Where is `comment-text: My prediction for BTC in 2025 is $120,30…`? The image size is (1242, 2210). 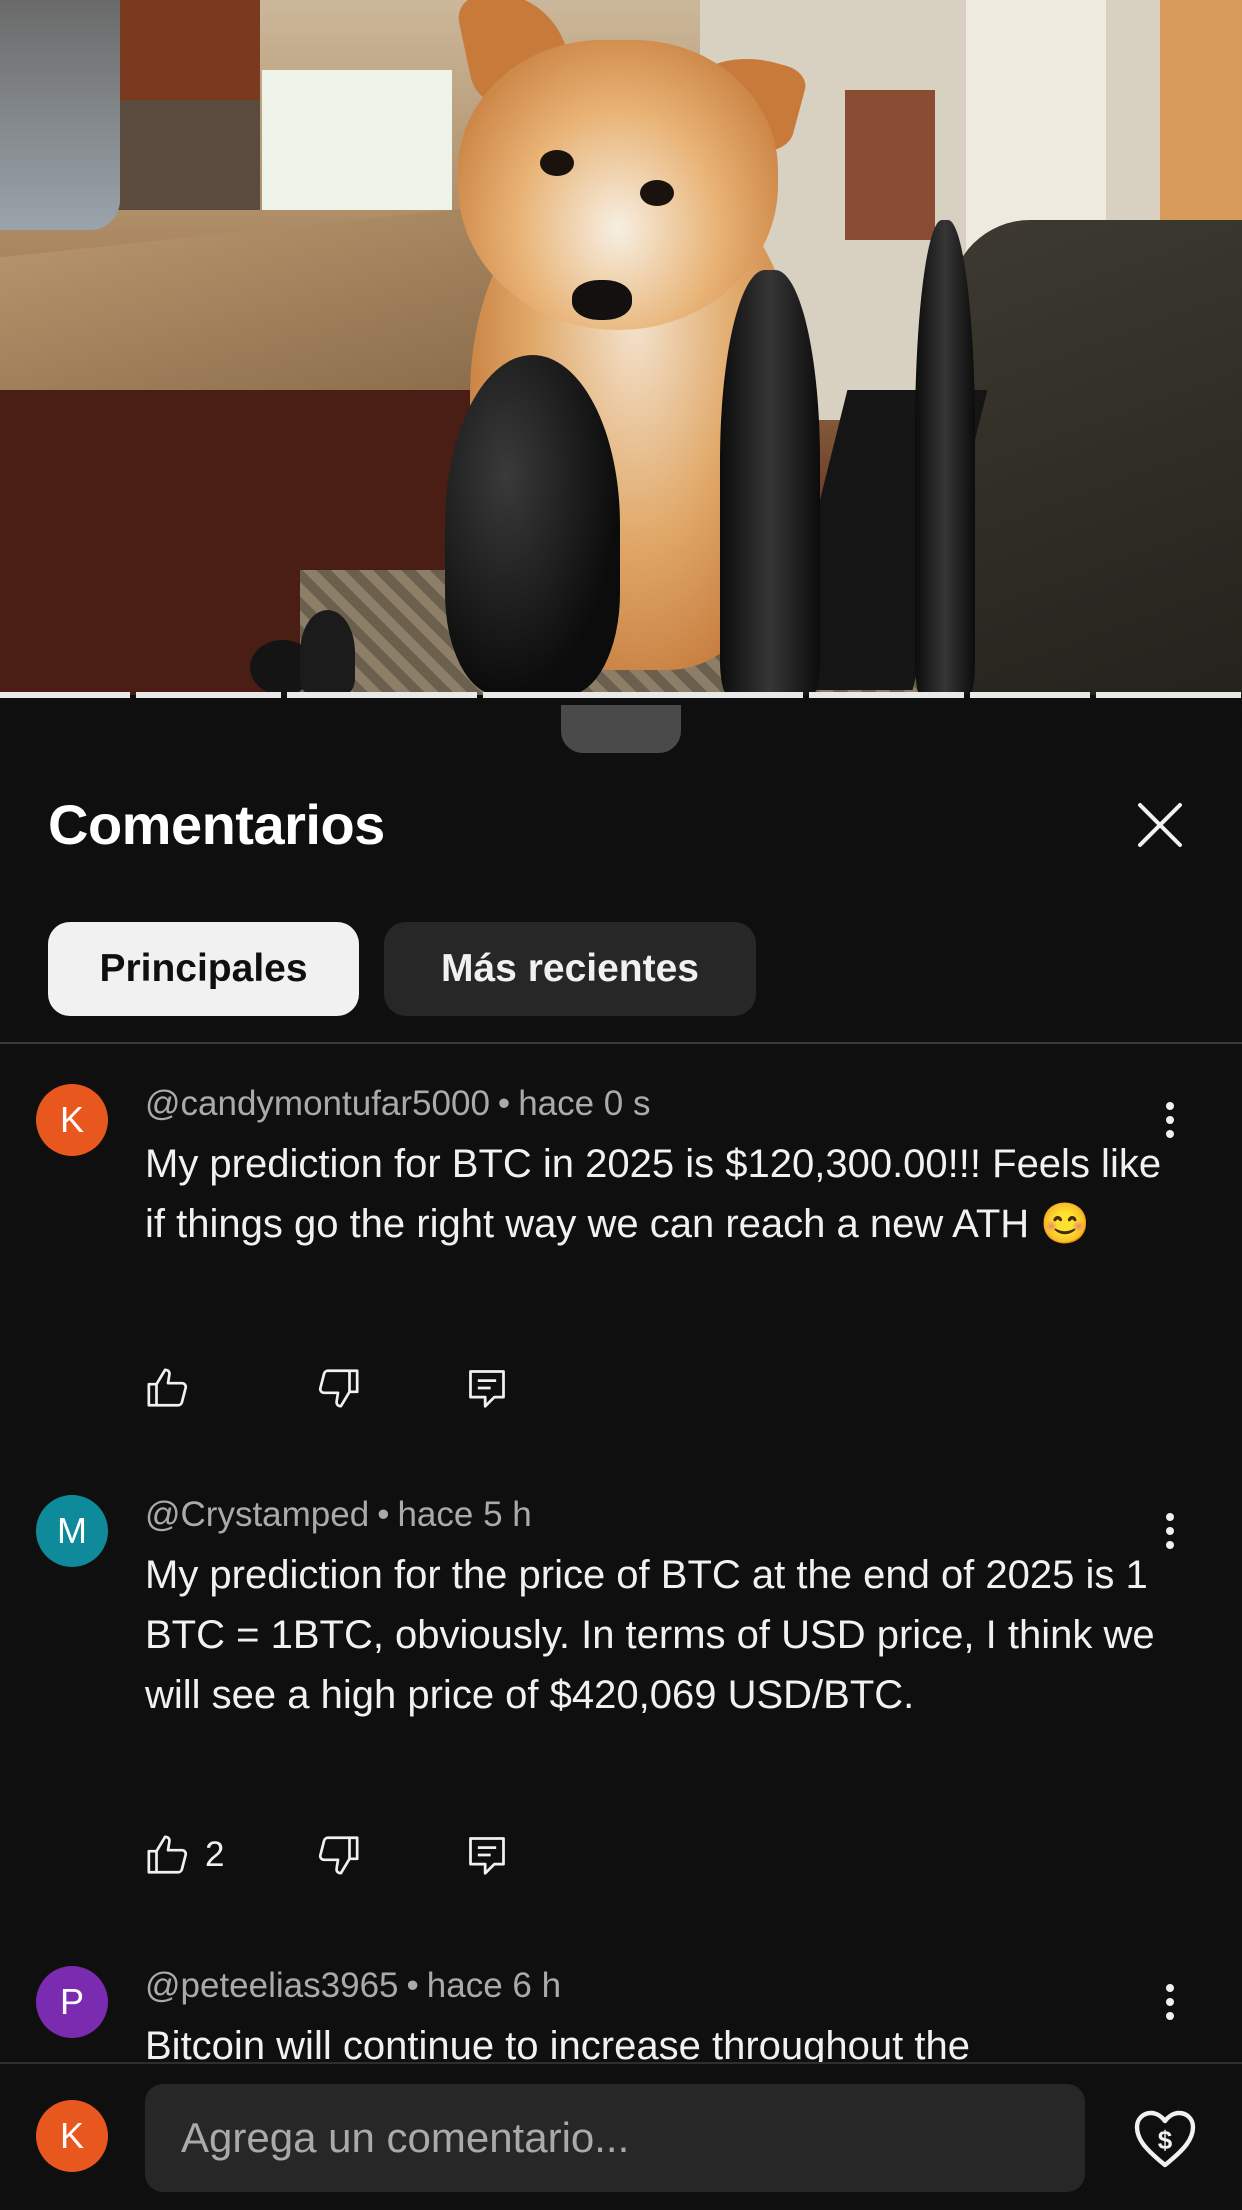 comment-text: My prediction for BTC in 2025 is $120,30… is located at coordinates (653, 1194).